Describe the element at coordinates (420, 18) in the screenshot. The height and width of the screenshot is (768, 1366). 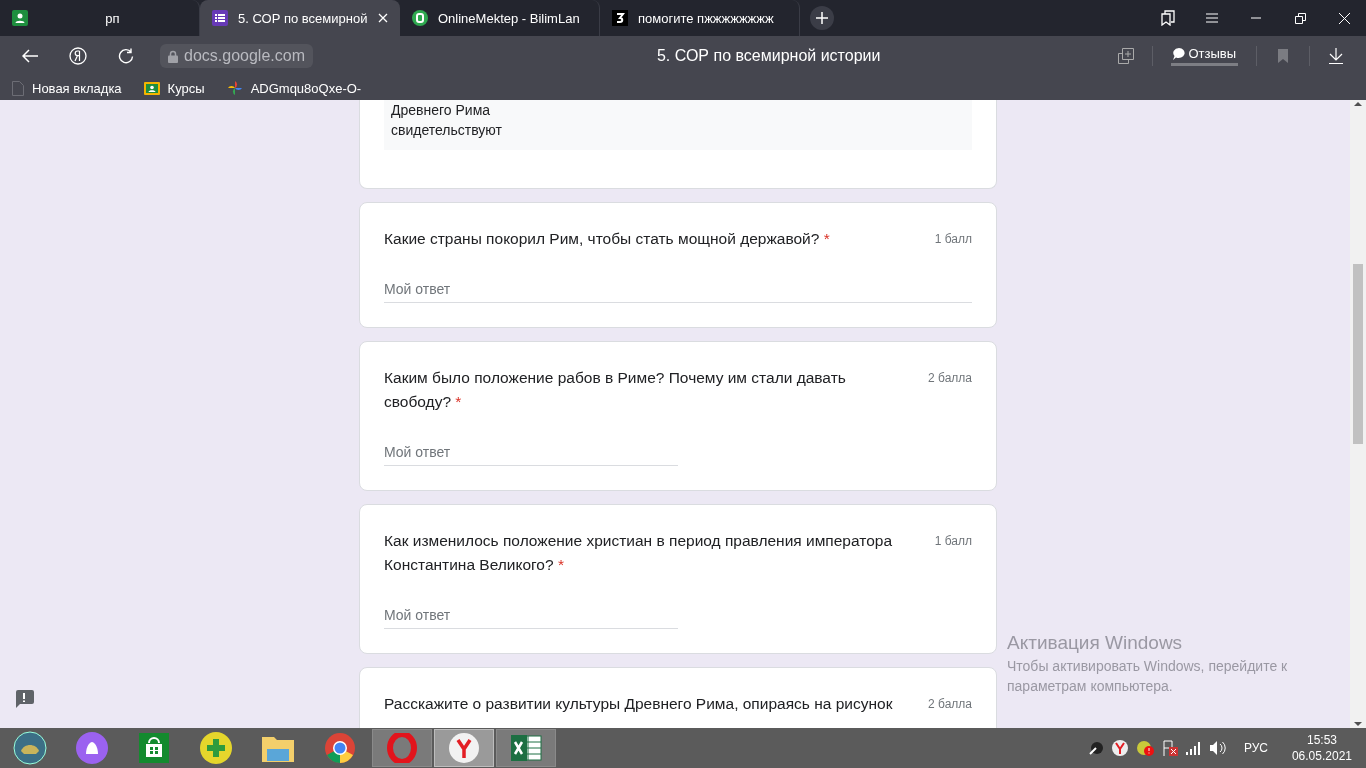
I see `circle-logo-icon` at that location.